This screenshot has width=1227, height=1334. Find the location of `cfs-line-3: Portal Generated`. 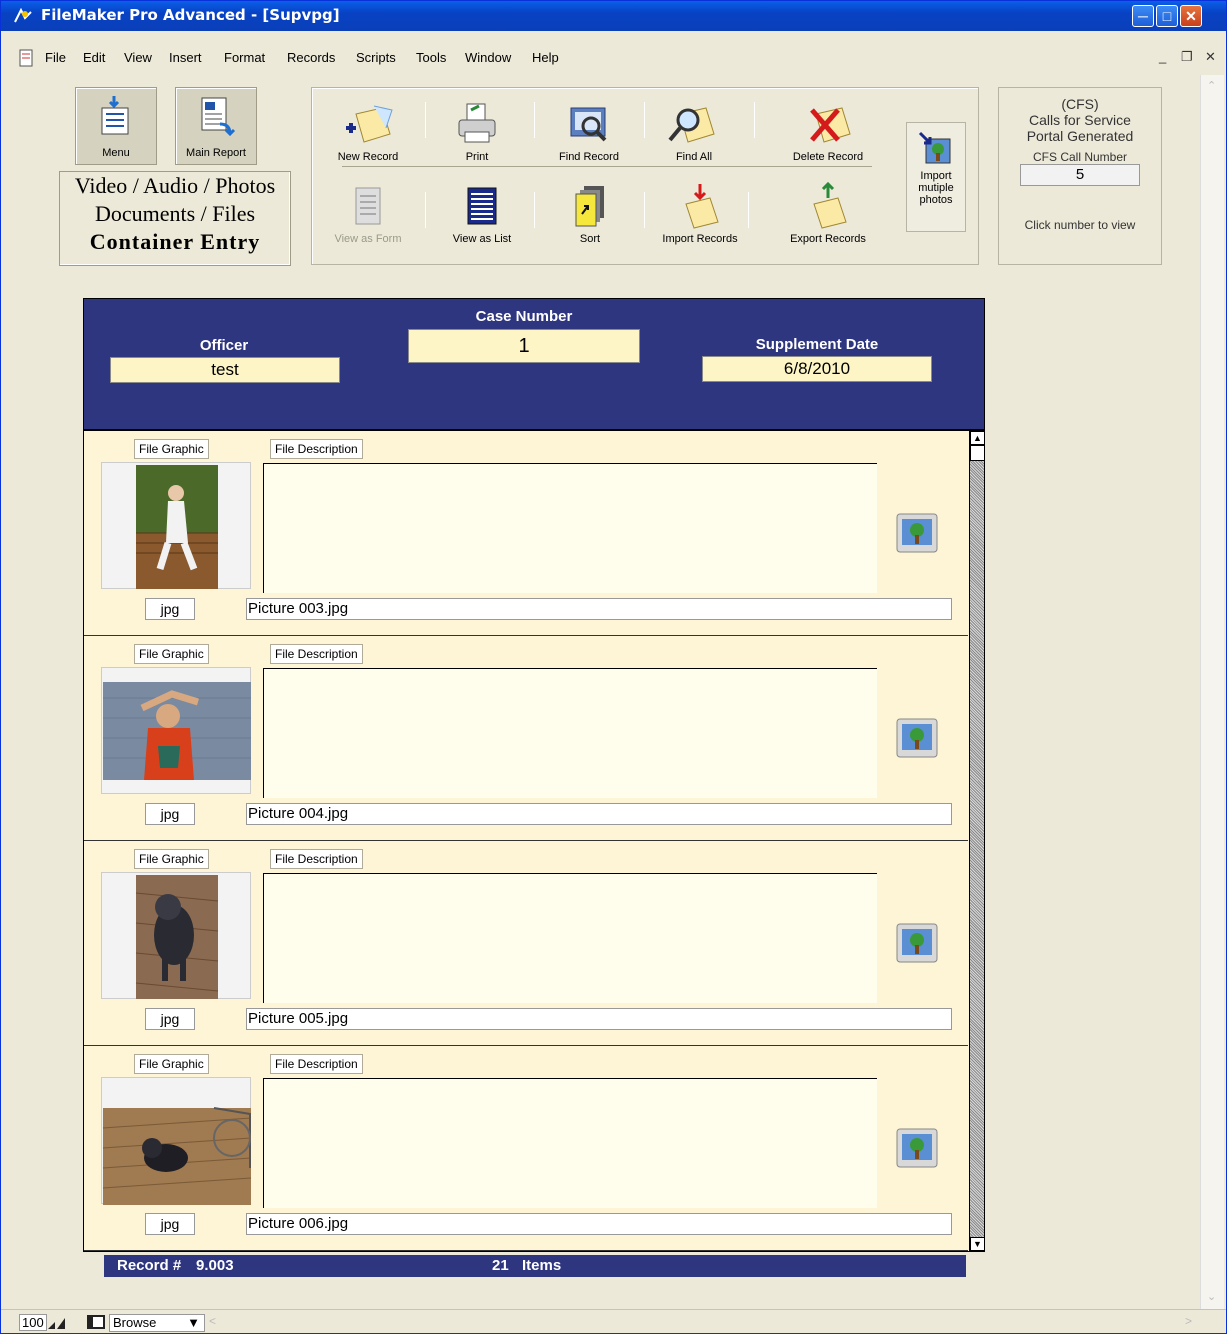

cfs-line-3: Portal Generated is located at coordinates (1080, 136).